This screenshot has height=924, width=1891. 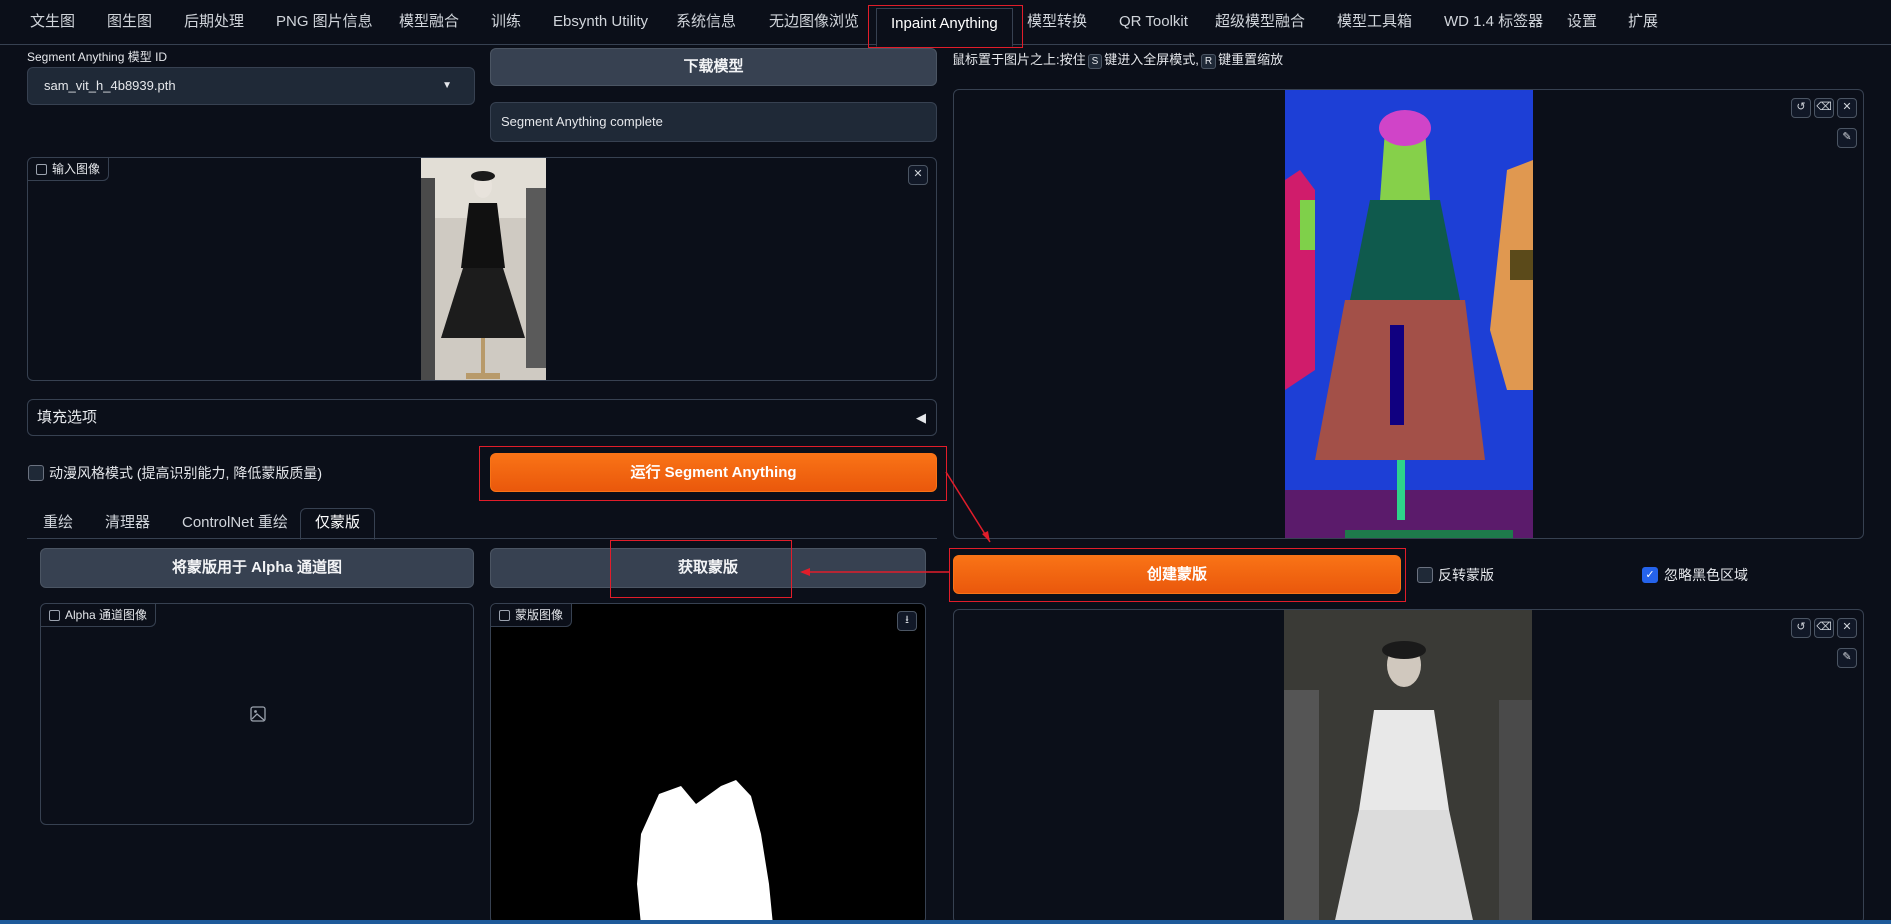 I want to click on tab-qr-toolkit: QR Toolkit, so click(x=1153, y=22).